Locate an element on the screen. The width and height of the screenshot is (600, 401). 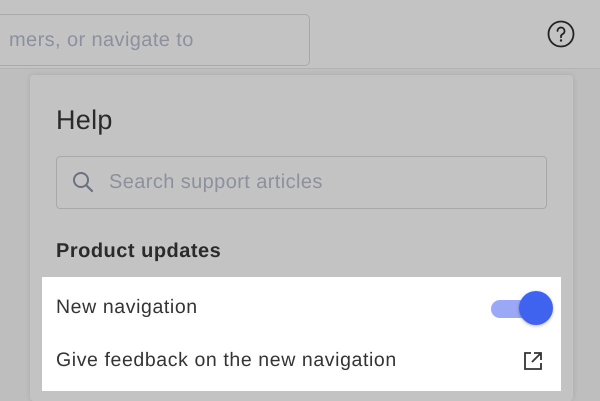
help-icon is located at coordinates (561, 34).